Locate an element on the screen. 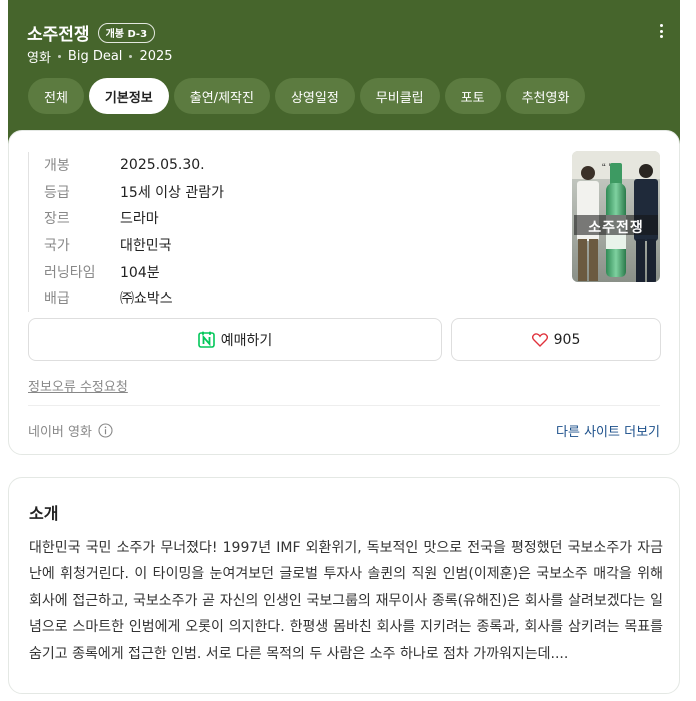  poster-title-text: 소주전쟁 is located at coordinates (616, 228).